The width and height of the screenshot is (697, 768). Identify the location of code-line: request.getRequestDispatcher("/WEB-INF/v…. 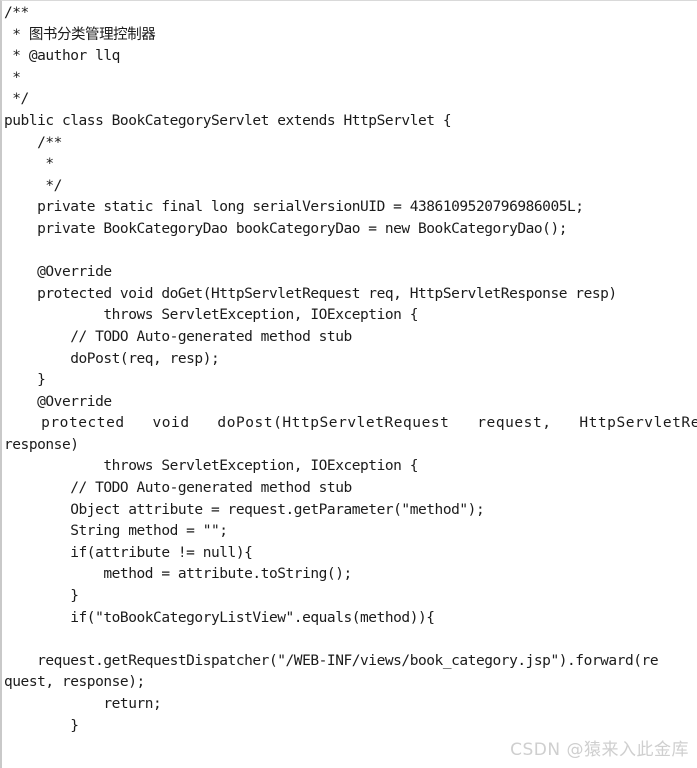
(331, 660).